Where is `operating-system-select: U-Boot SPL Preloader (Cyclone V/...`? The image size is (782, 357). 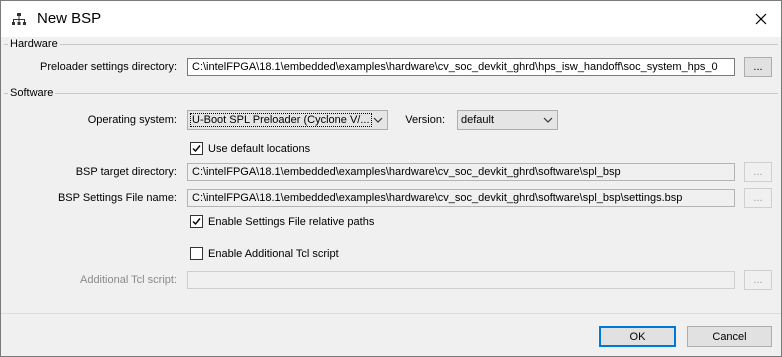 operating-system-select: U-Boot SPL Preloader (Cyclone V/... is located at coordinates (287, 120).